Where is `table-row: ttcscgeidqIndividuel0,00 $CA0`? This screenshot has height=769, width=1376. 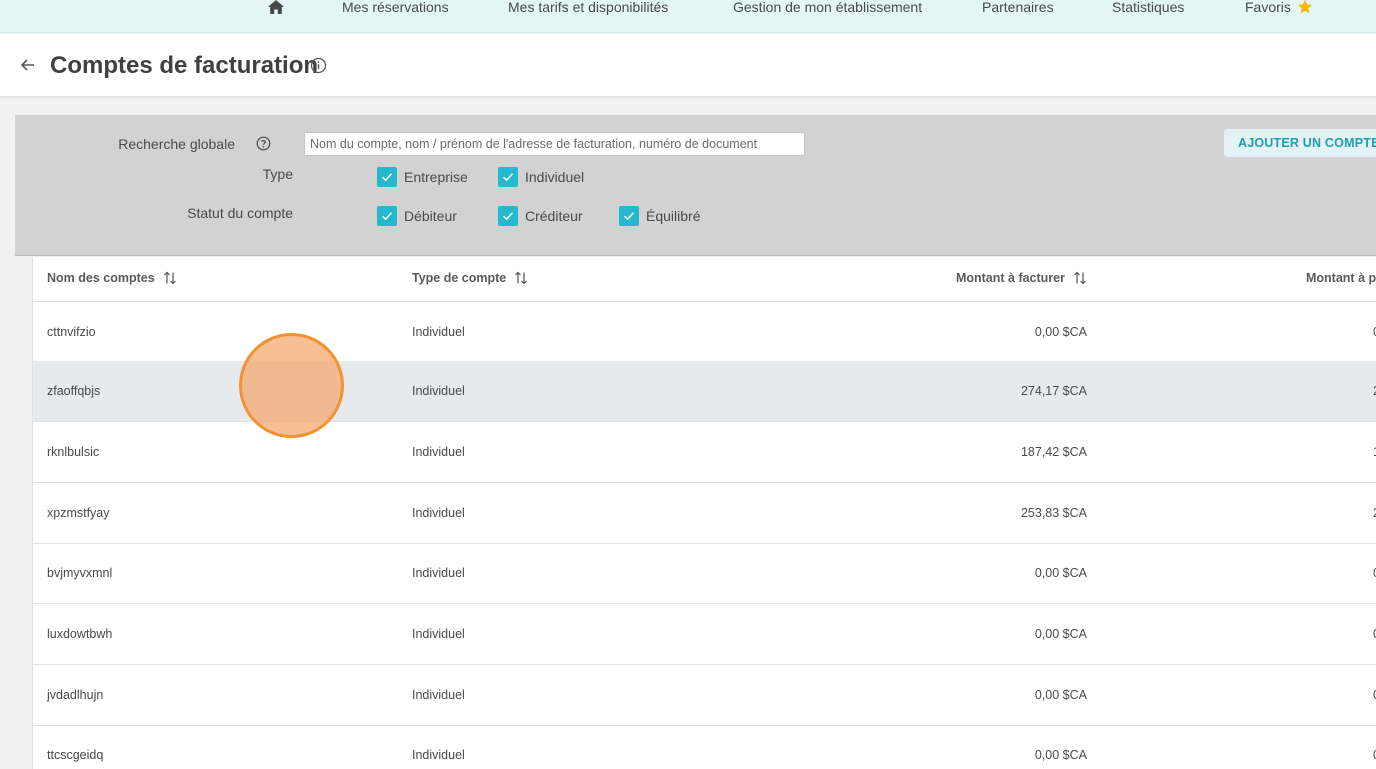 table-row: ttcscgeidqIndividuel0,00 $CA0 is located at coordinates (704, 747).